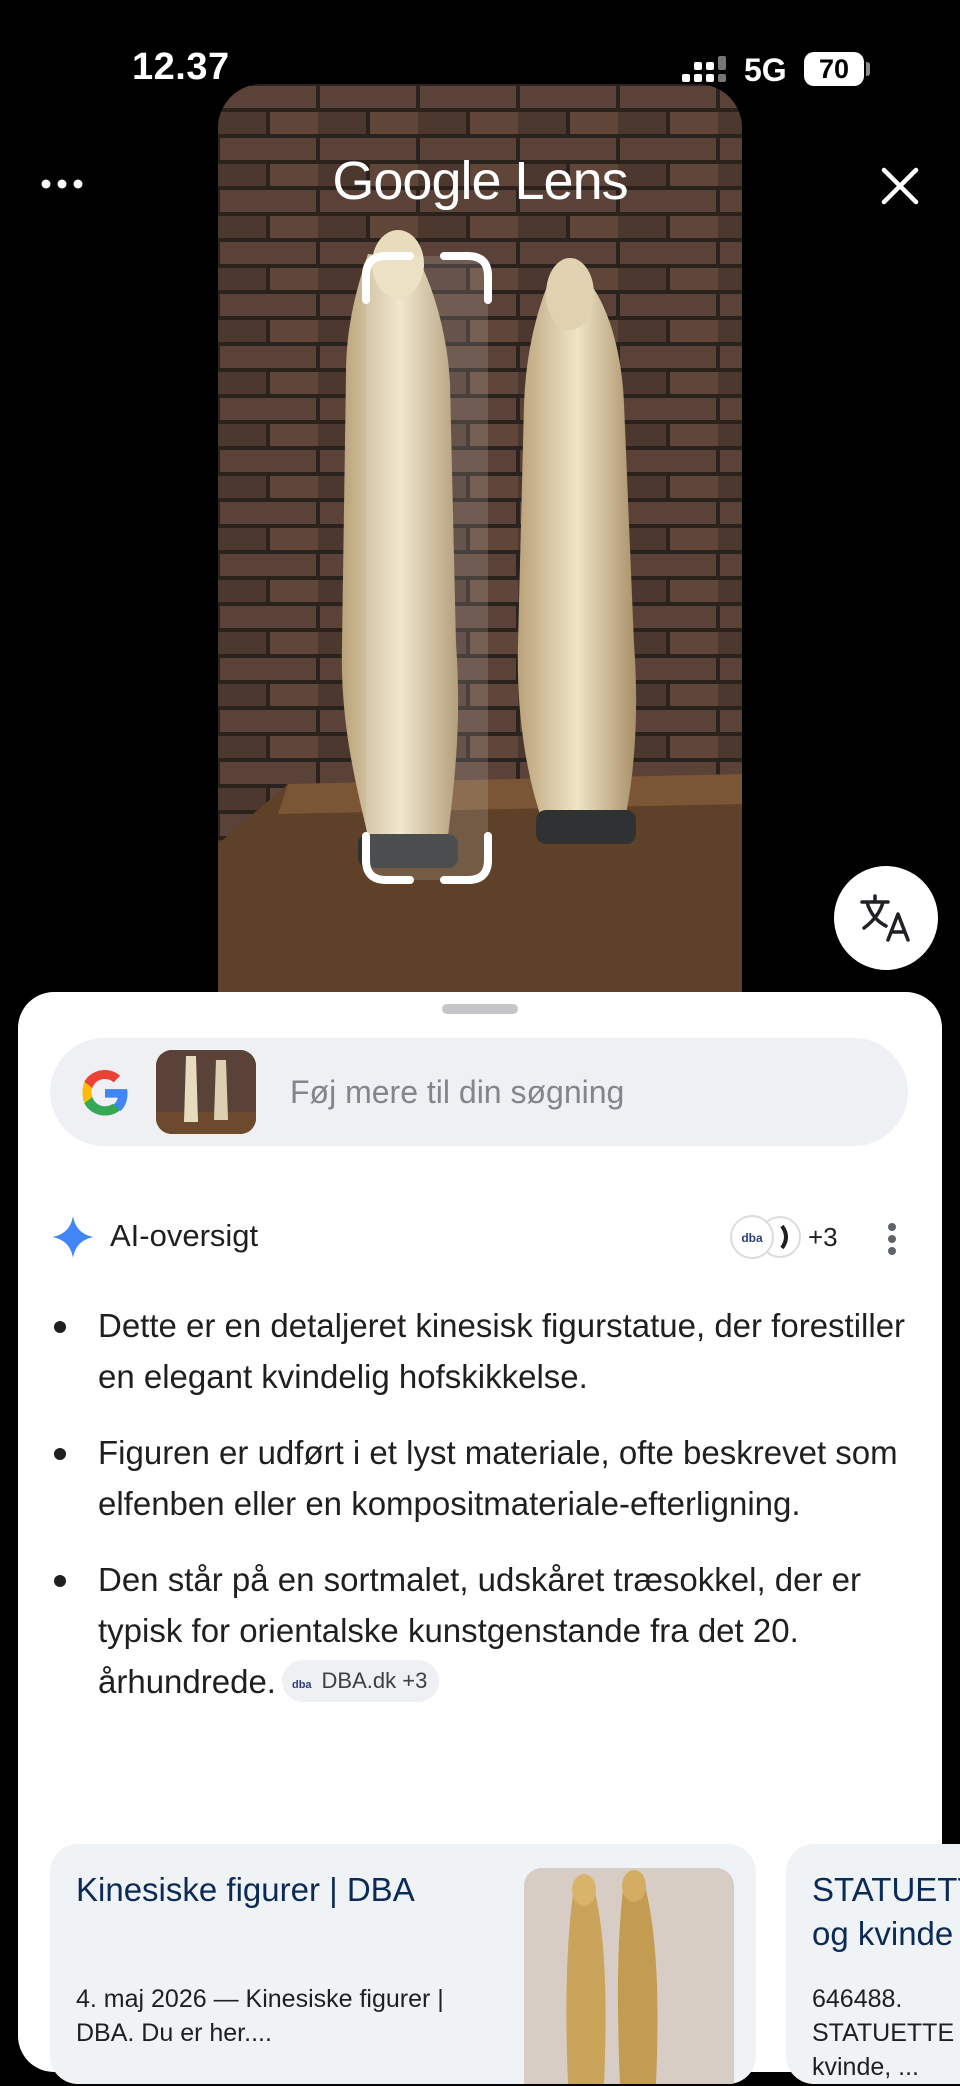 Image resolution: width=960 pixels, height=2086 pixels. What do you see at coordinates (768, 1237) in the screenshot?
I see `source-icons: dba` at bounding box center [768, 1237].